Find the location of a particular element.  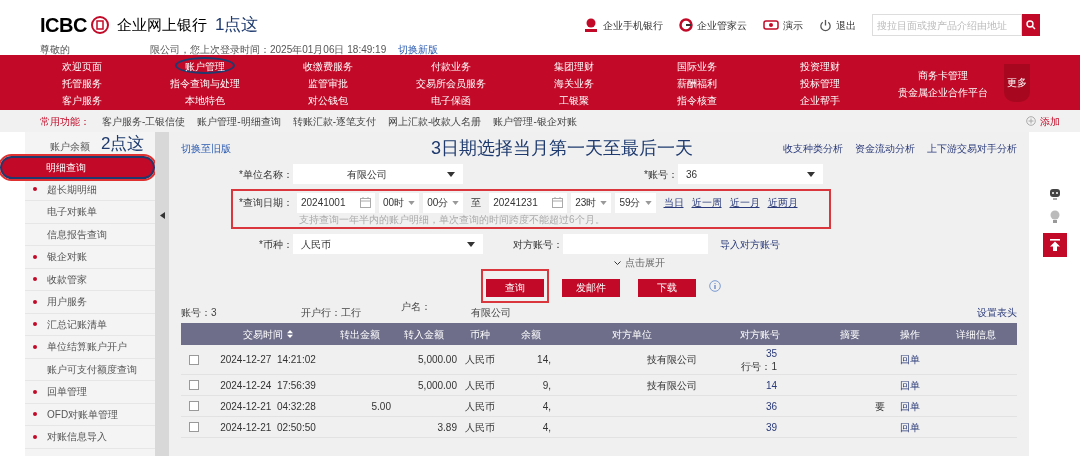

menu-item: 电子保函 is located at coordinates (450, 99).